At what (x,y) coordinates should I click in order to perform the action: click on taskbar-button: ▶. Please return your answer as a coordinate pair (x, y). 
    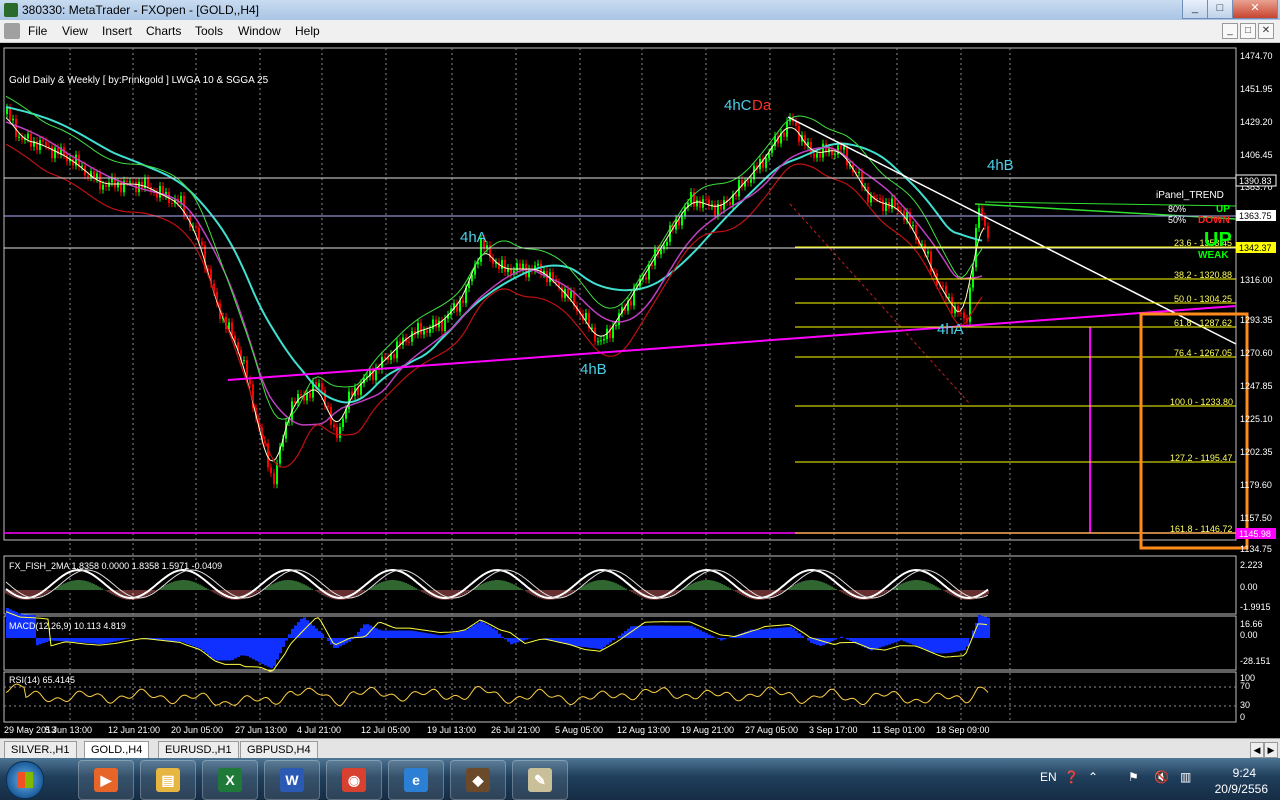
    Looking at the image, I should click on (106, 780).